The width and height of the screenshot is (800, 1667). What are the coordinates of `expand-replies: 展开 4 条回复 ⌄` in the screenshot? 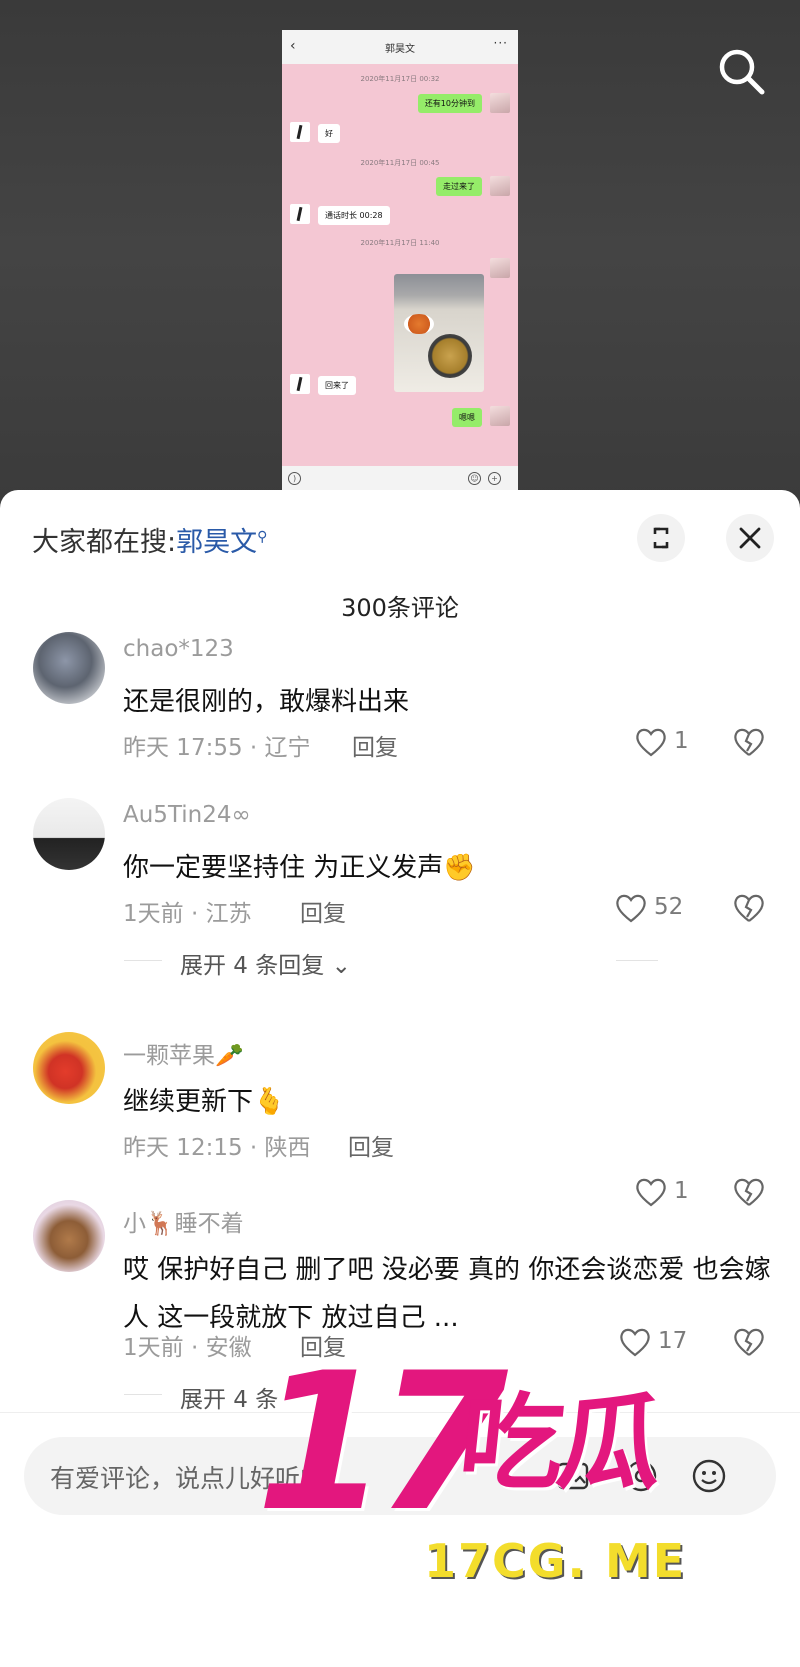 It's located at (400, 962).